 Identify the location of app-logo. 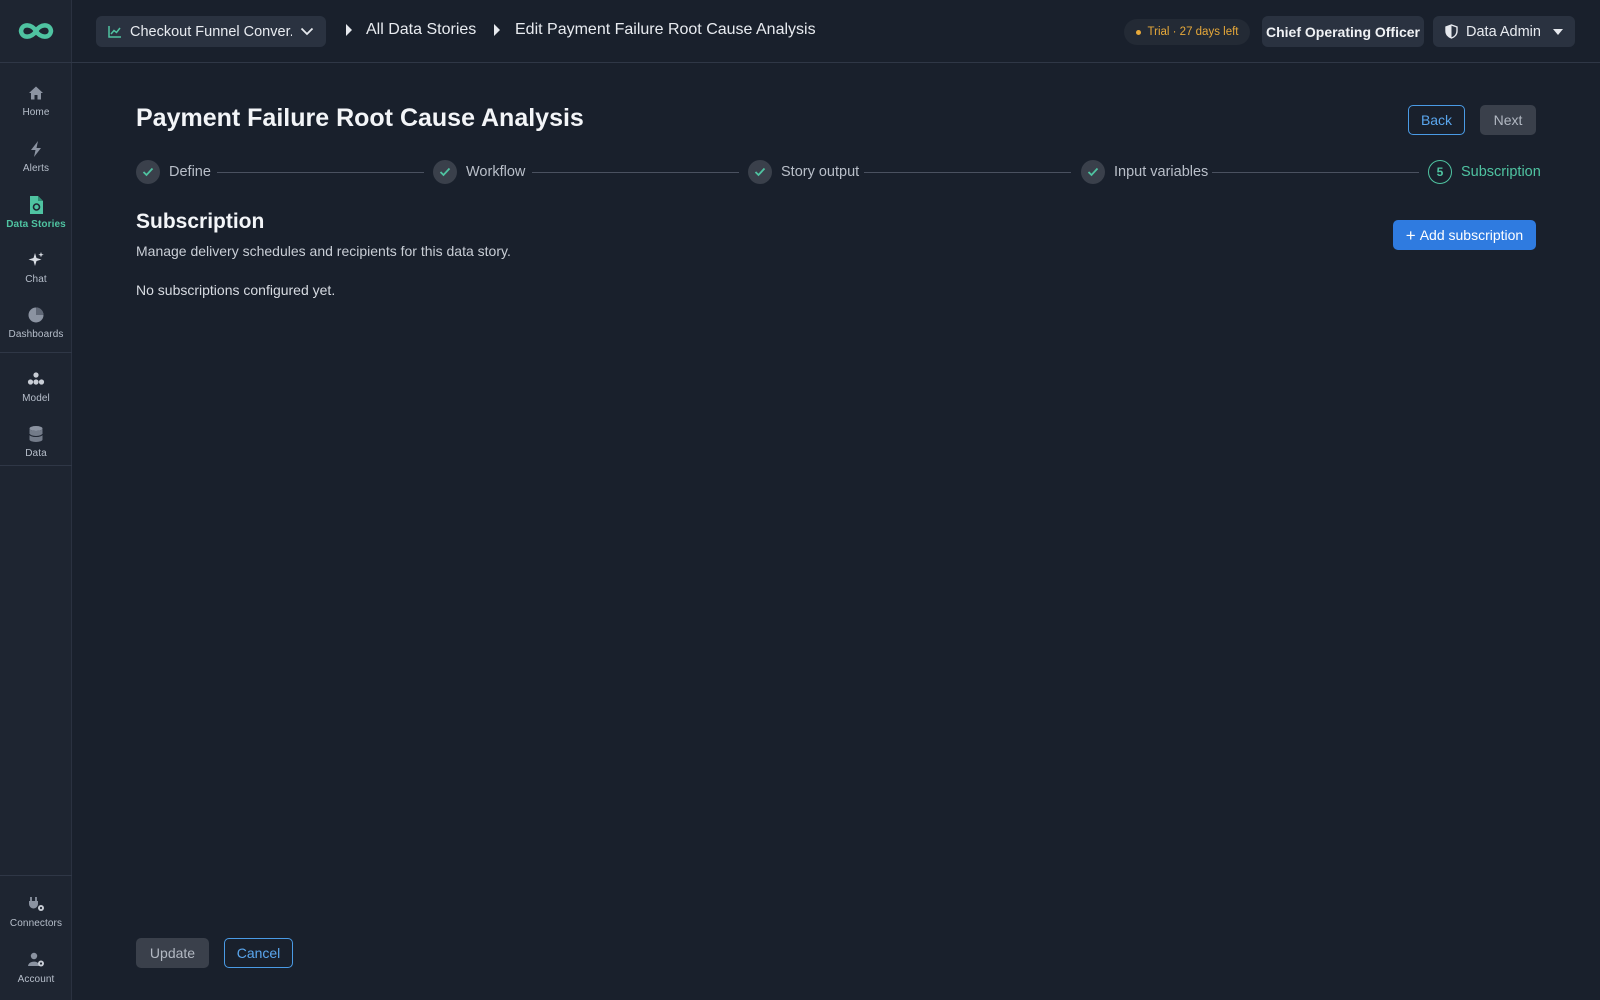
(36, 31).